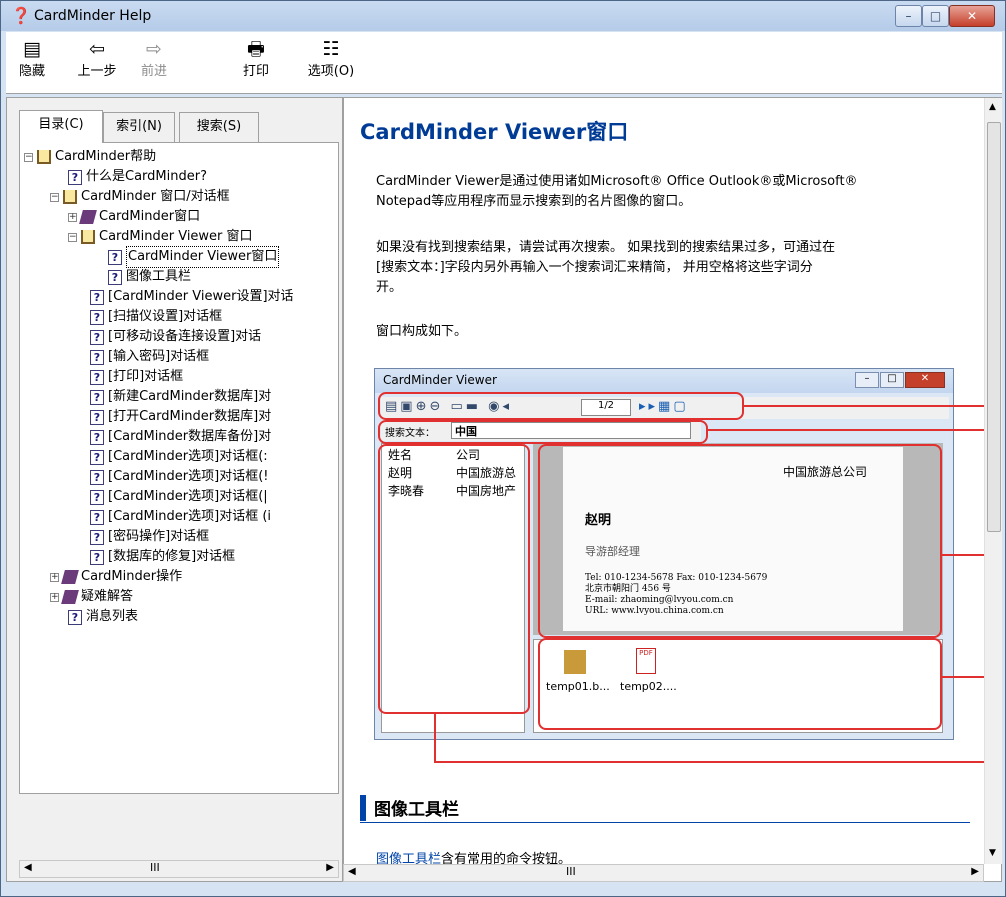 Image resolution: width=1006 pixels, height=897 pixels. What do you see at coordinates (175, 337) in the screenshot?
I see `tree-node-topic: ? [可移动设备连接设置]对话` at bounding box center [175, 337].